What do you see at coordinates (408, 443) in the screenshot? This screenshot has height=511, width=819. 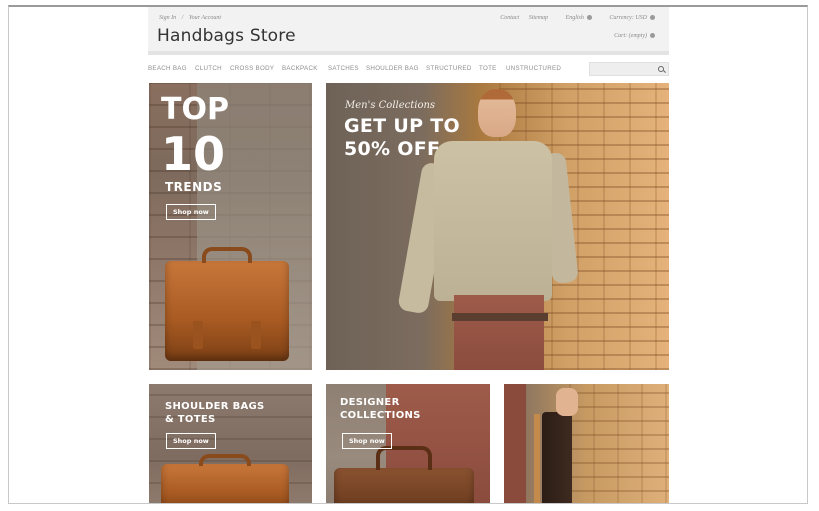 I see `tile-designer-collections: DESIGNER COLLECTIONS Shop now` at bounding box center [408, 443].